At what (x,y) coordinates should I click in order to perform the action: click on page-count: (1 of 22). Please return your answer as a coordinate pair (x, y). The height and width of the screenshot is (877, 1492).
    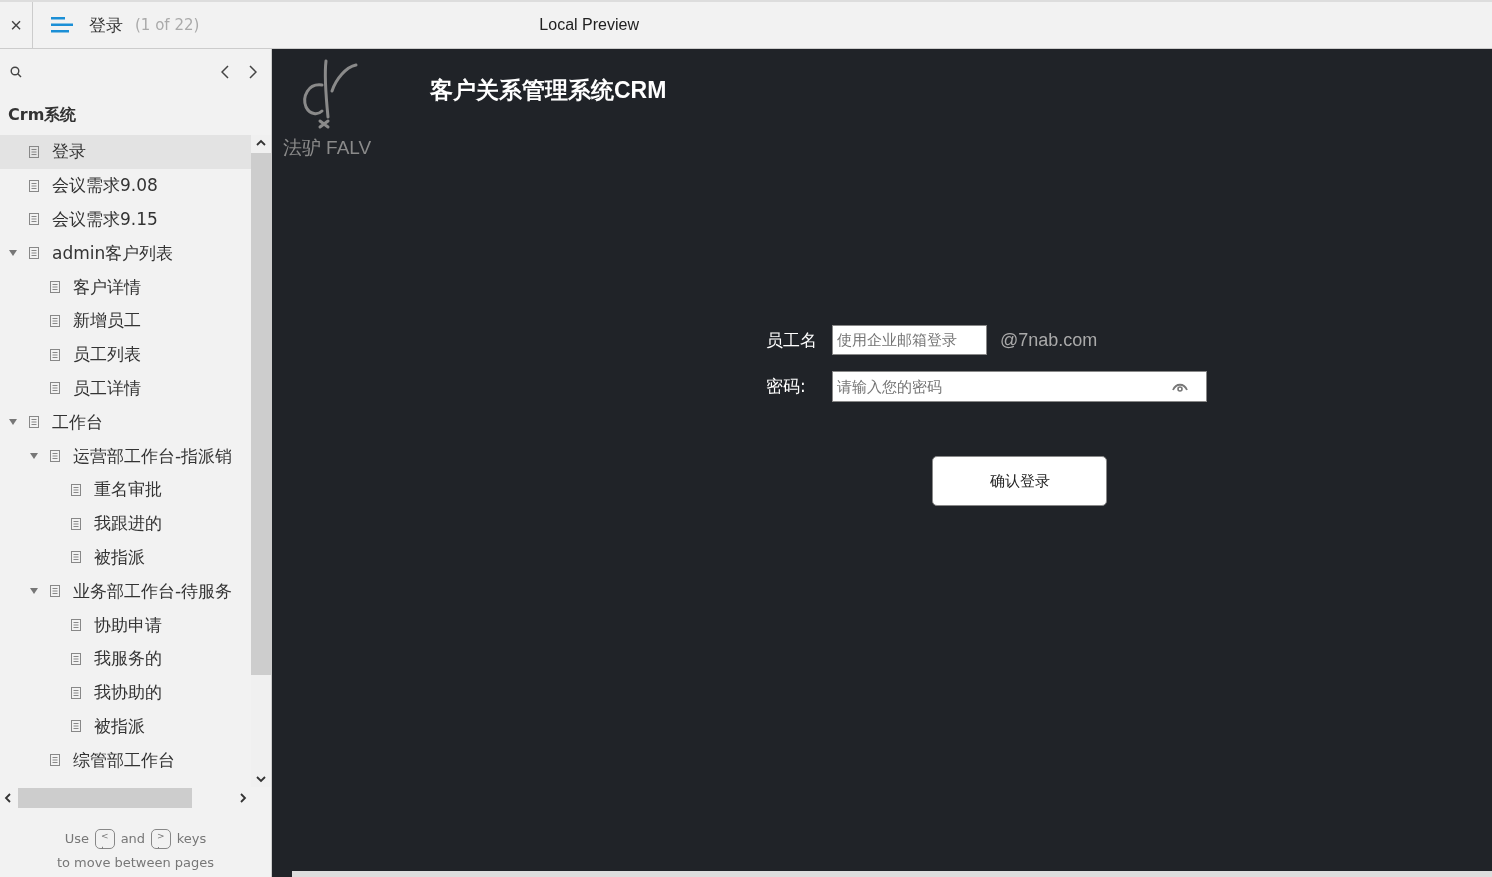
    Looking at the image, I should click on (167, 25).